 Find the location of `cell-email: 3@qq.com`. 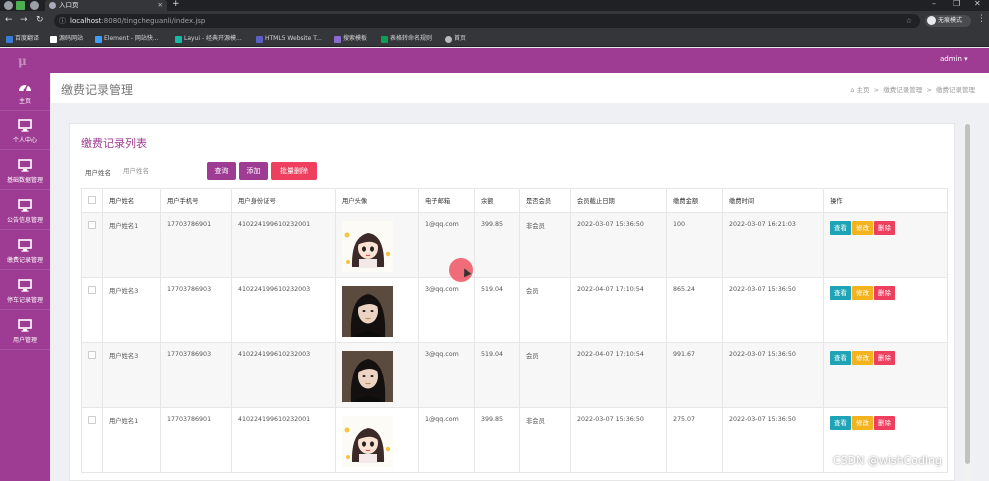

cell-email: 3@qq.com is located at coordinates (446, 310).